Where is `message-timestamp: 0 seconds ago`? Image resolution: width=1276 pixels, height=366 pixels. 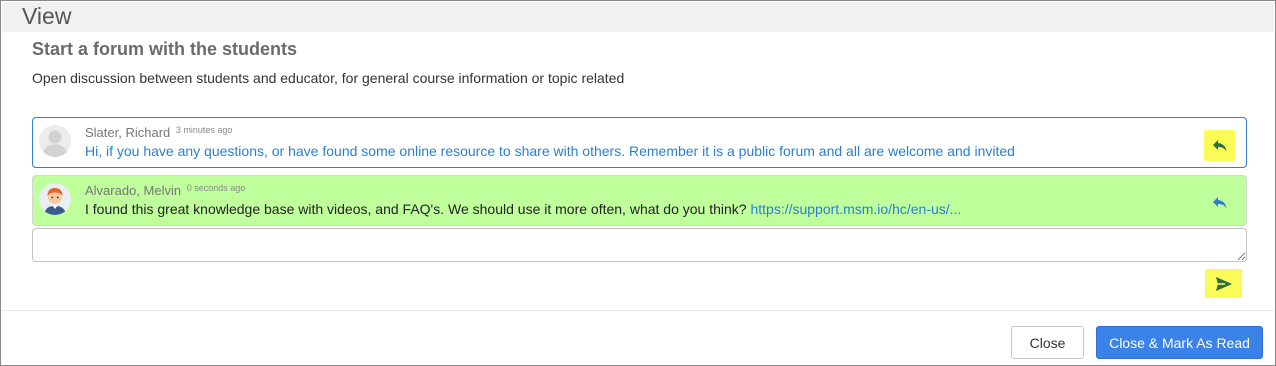
message-timestamp: 0 seconds ago is located at coordinates (216, 188).